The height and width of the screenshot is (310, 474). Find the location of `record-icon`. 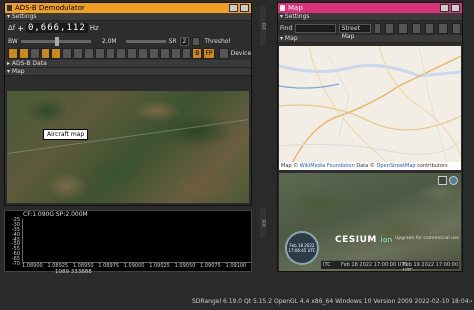

record-icon is located at coordinates (23, 53).